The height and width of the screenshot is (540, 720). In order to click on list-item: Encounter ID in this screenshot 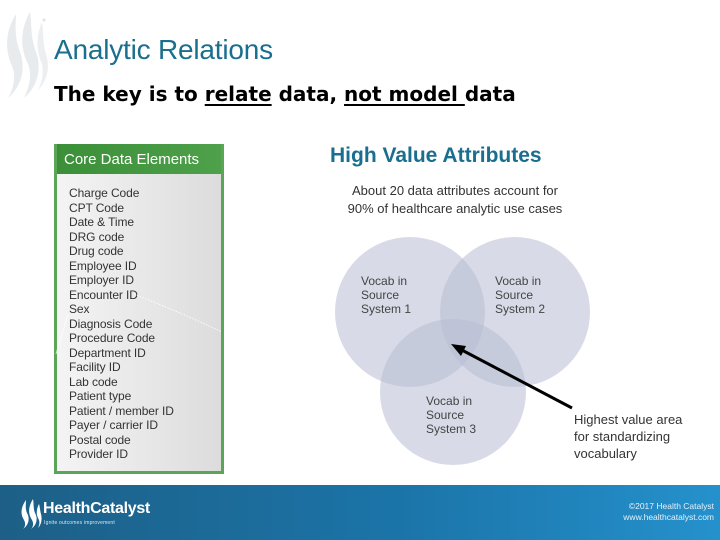, I will do `click(103, 294)`.